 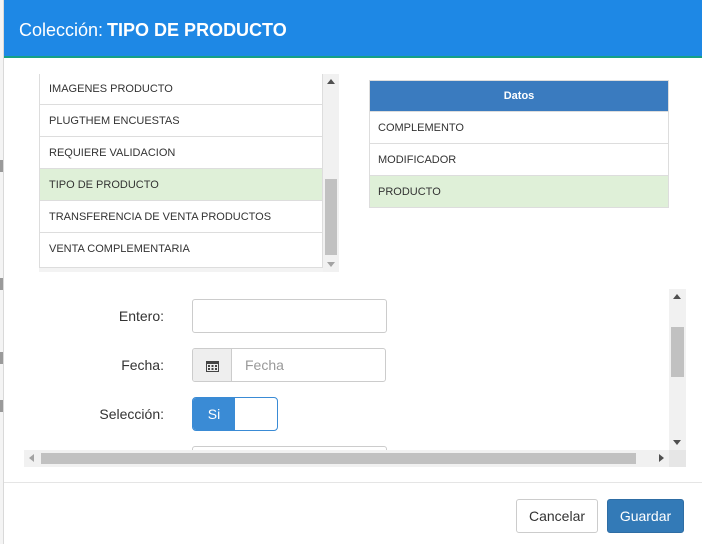 What do you see at coordinates (197, 30) in the screenshot?
I see `modal-title-name: TIPO DE PRODUCTO` at bounding box center [197, 30].